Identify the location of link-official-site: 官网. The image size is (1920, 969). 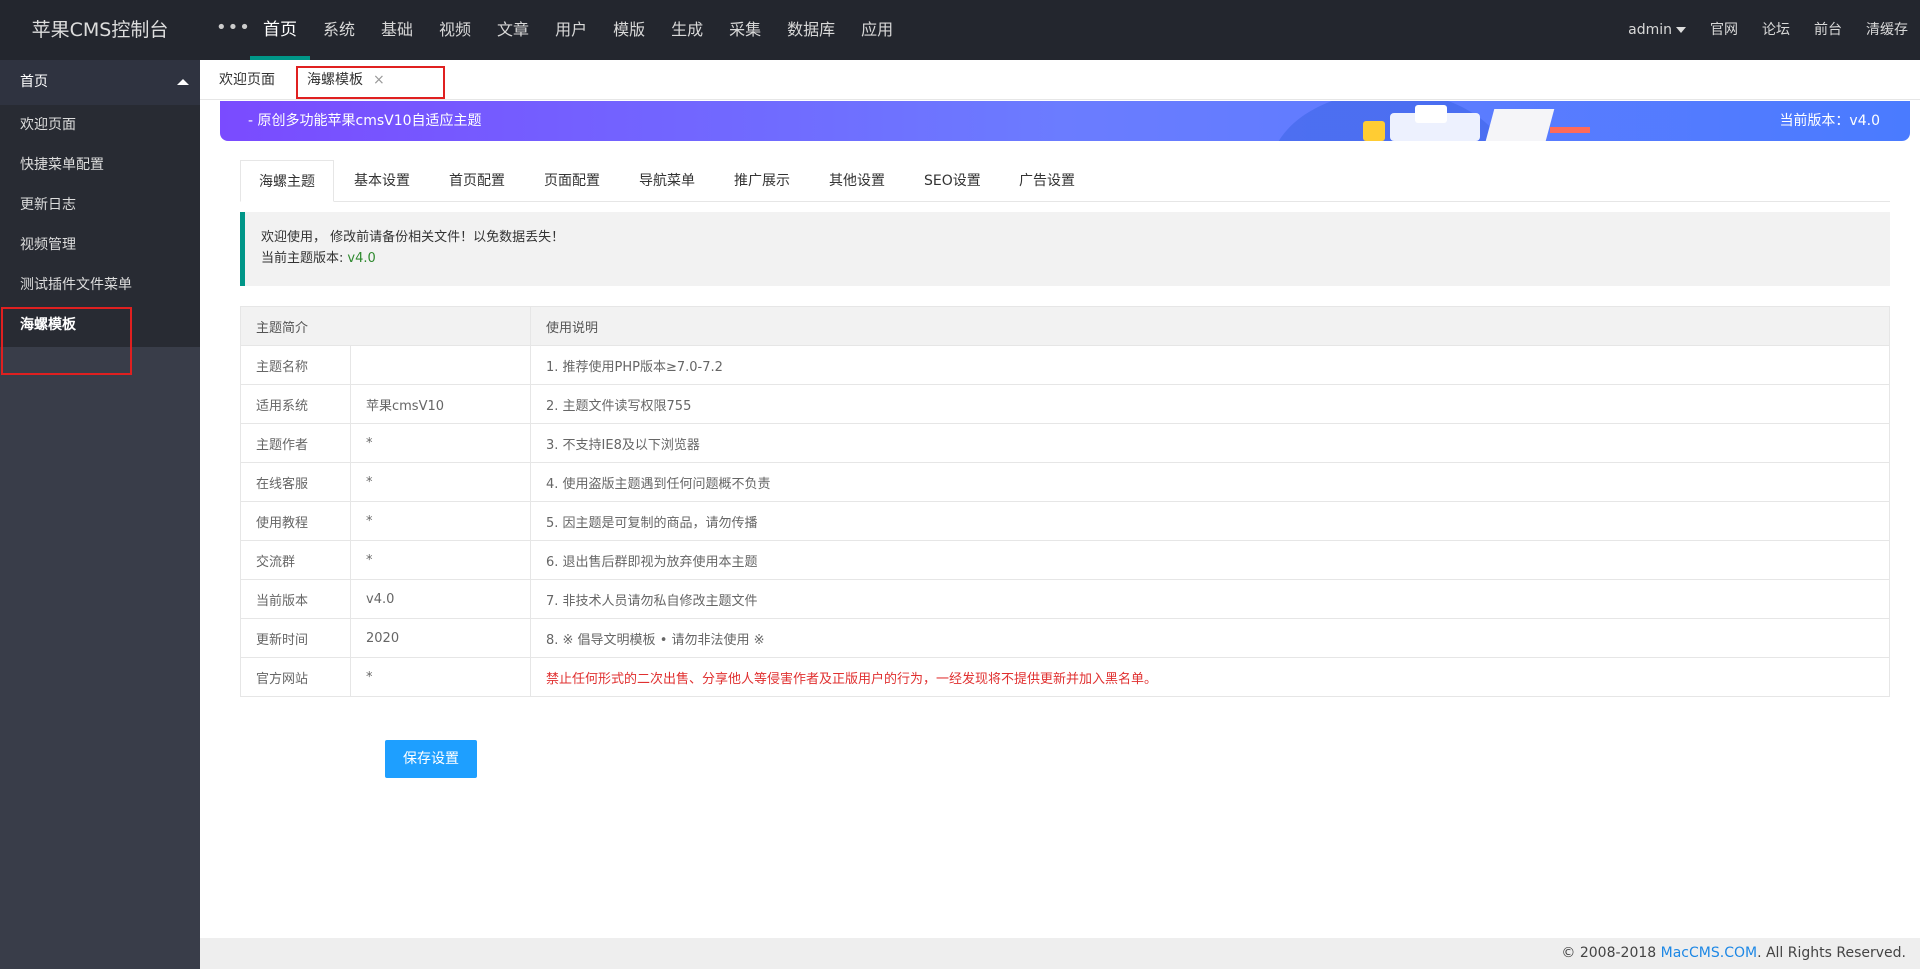
(1724, 30).